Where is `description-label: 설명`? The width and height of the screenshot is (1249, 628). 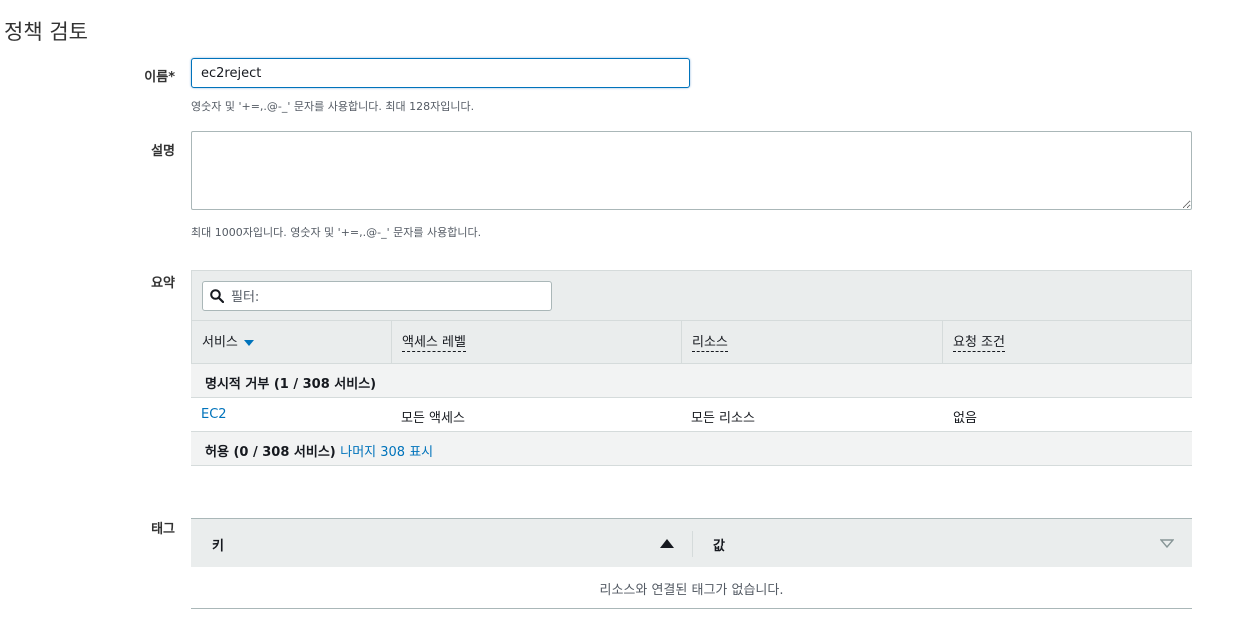
description-label: 설명 is located at coordinates (163, 151).